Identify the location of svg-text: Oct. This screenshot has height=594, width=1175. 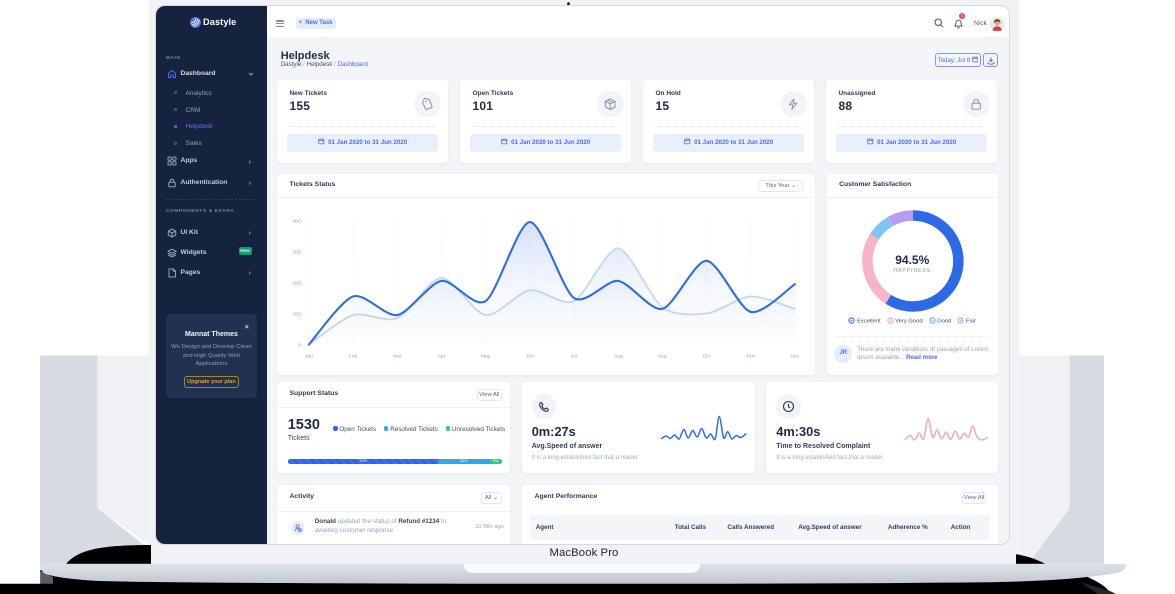
(707, 356).